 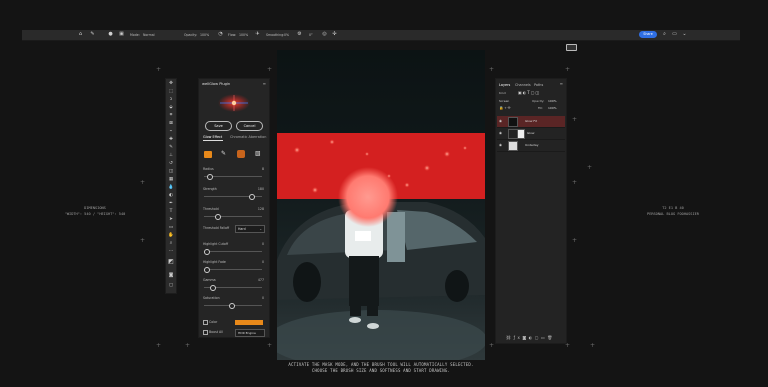 I want to click on glow-mode-icon, so click(x=208, y=154).